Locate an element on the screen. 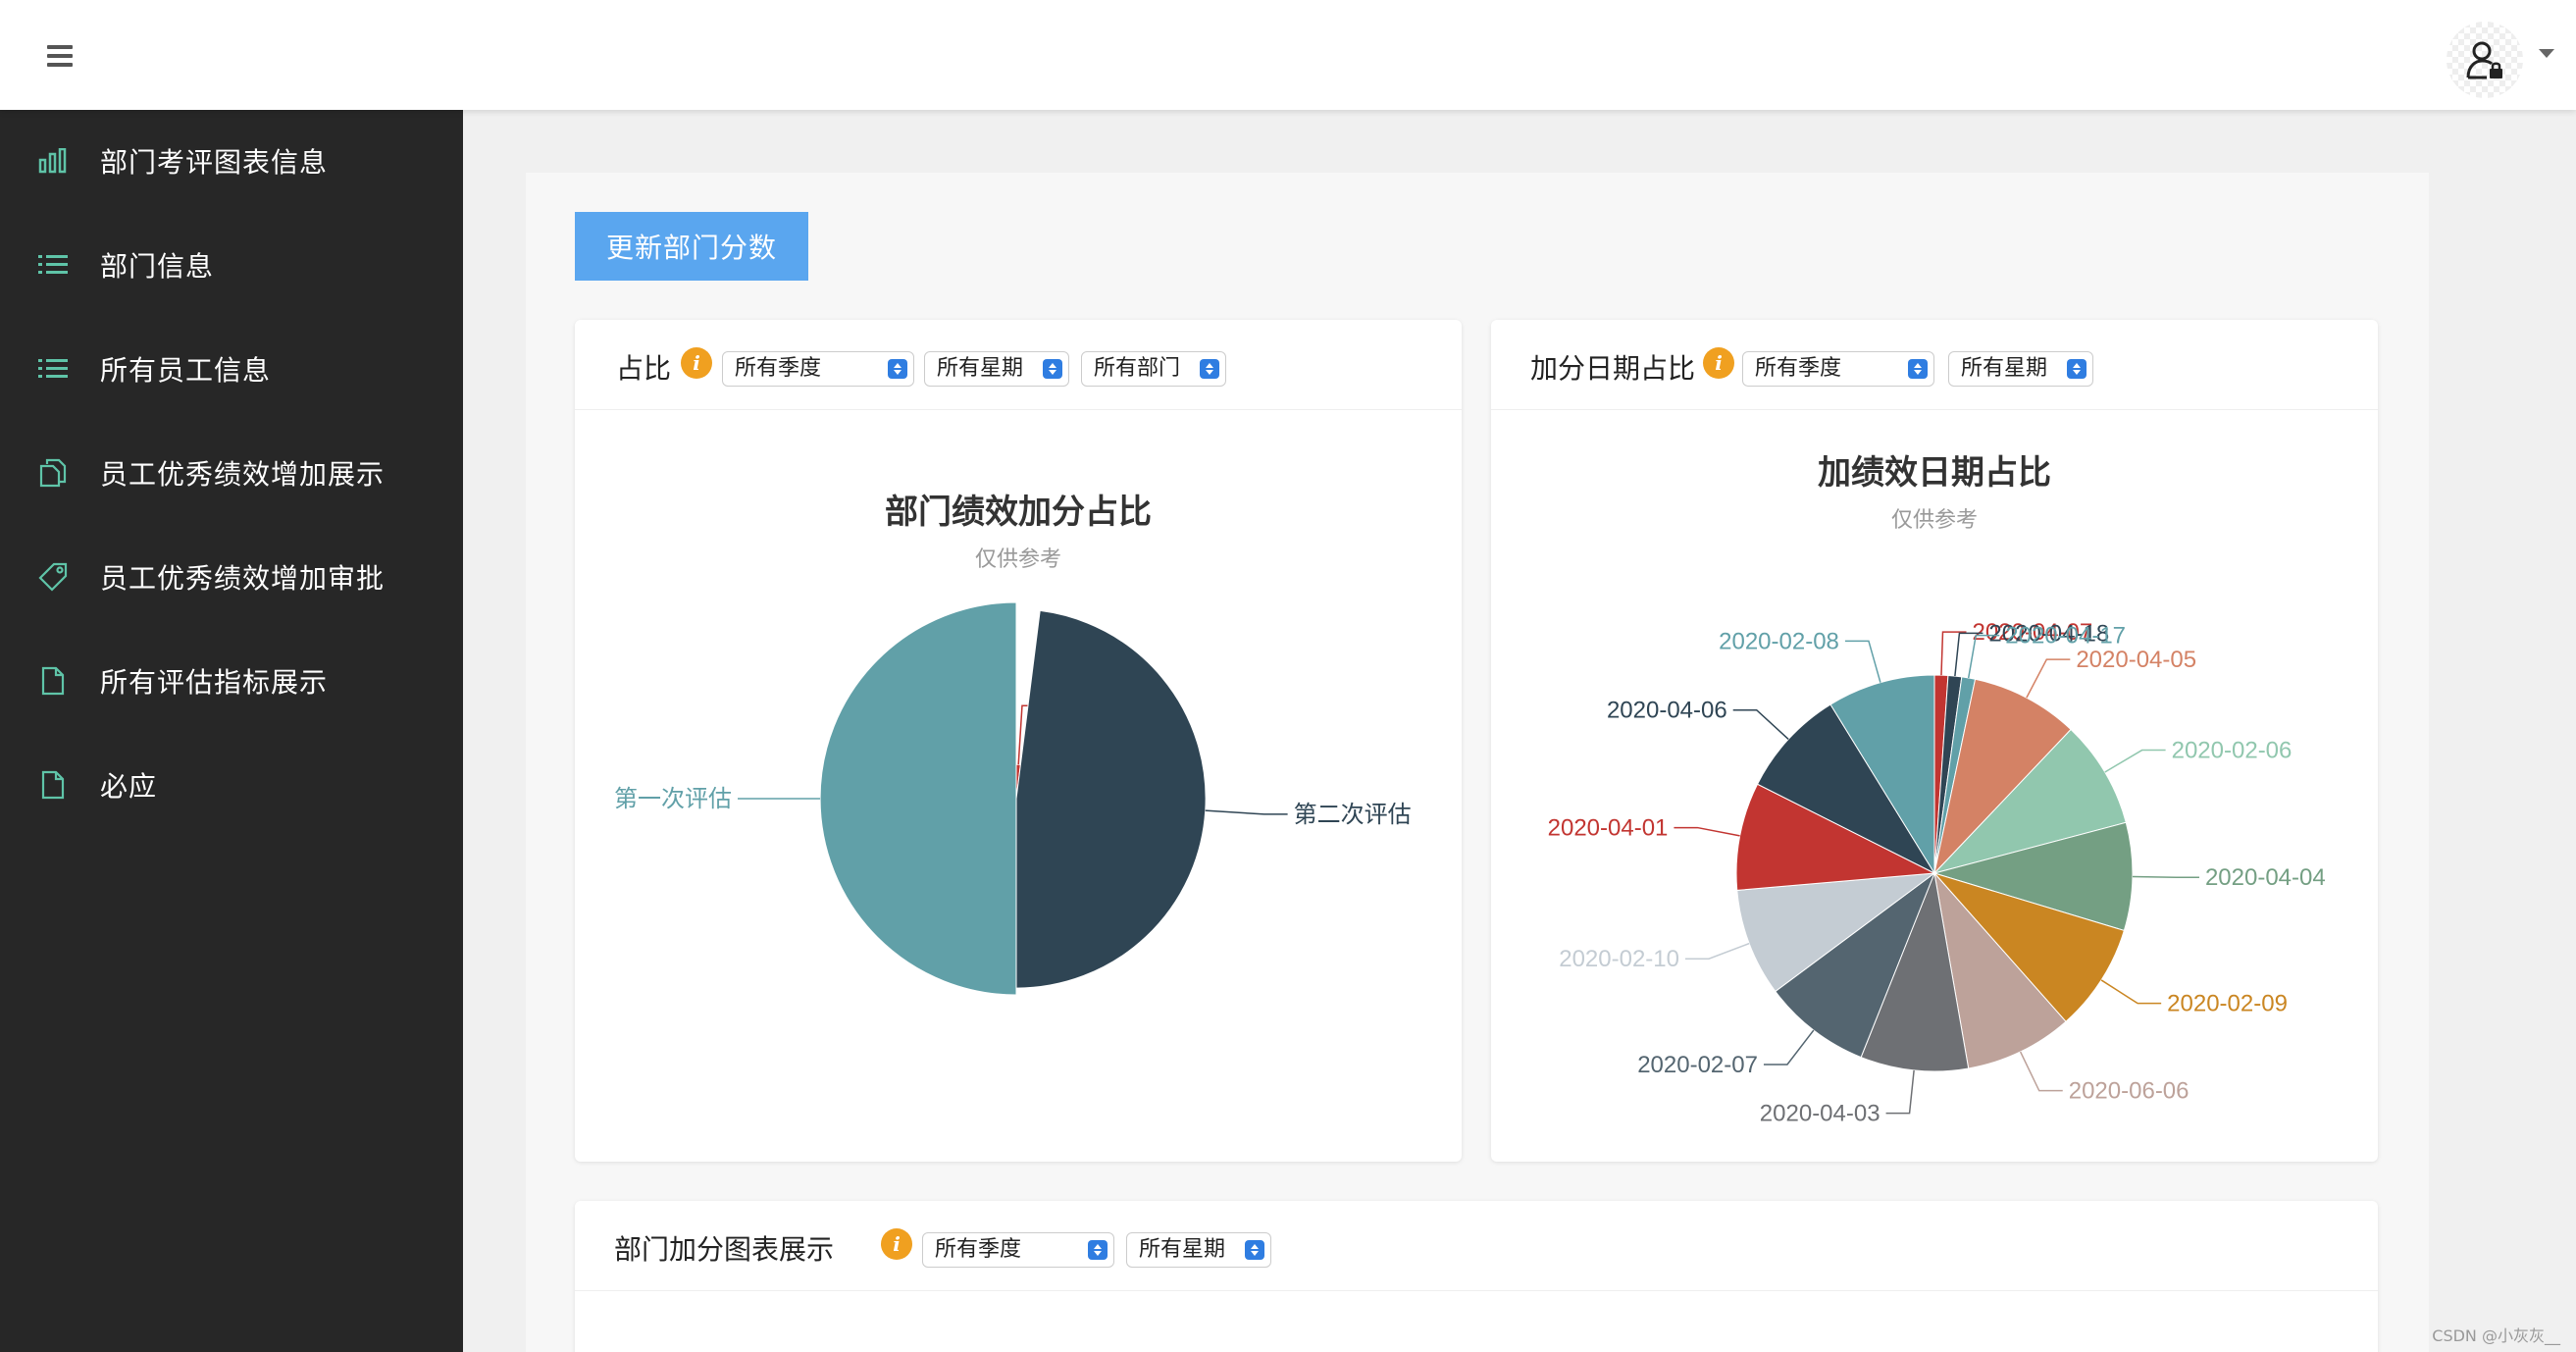 The height and width of the screenshot is (1352, 2576). sidebar-item-dept-info: 部门信息 is located at coordinates (231, 265).